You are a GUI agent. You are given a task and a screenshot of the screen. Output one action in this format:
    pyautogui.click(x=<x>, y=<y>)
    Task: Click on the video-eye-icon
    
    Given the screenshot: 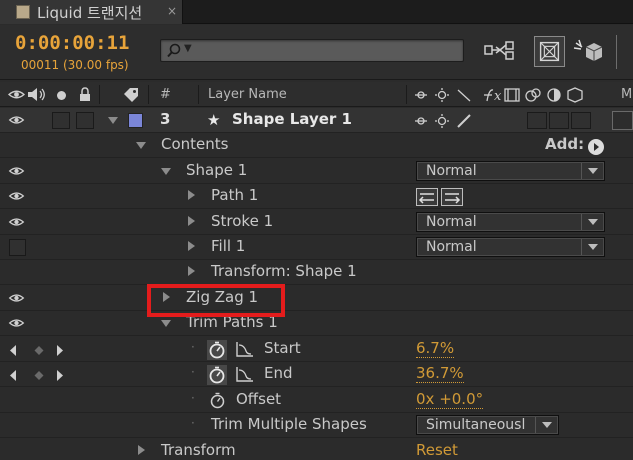 What is the action you would take?
    pyautogui.click(x=16, y=94)
    